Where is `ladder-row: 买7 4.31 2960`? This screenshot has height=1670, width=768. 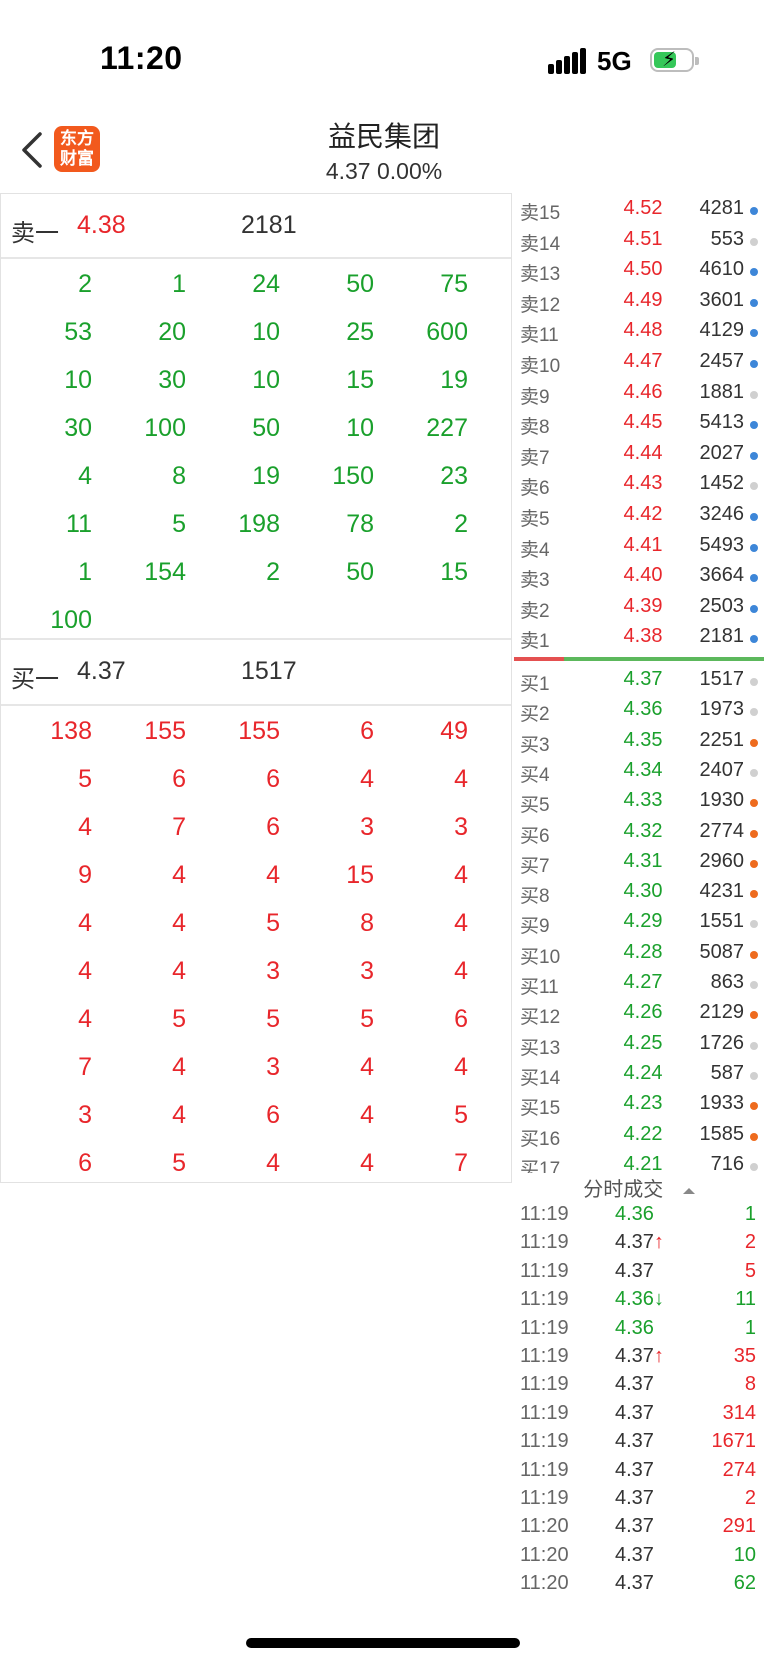
ladder-row: 买7 4.31 2960 is located at coordinates (642, 863).